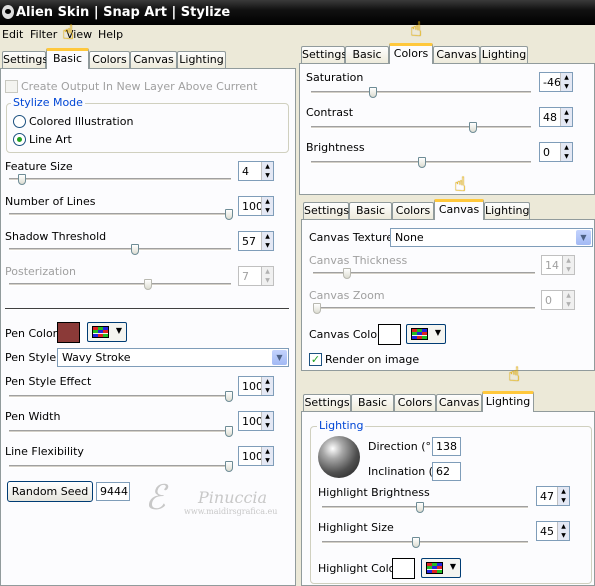  I want to click on canvas-color-palette-button: ▼, so click(426, 334).